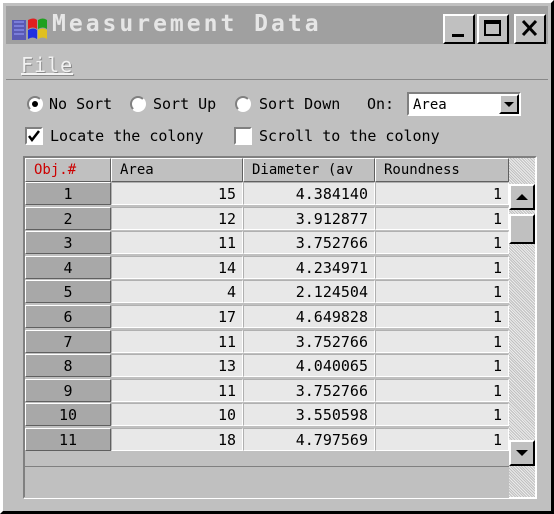 This screenshot has height=514, width=554. Describe the element at coordinates (68, 193) in the screenshot. I see `obj-cell: 1` at that location.